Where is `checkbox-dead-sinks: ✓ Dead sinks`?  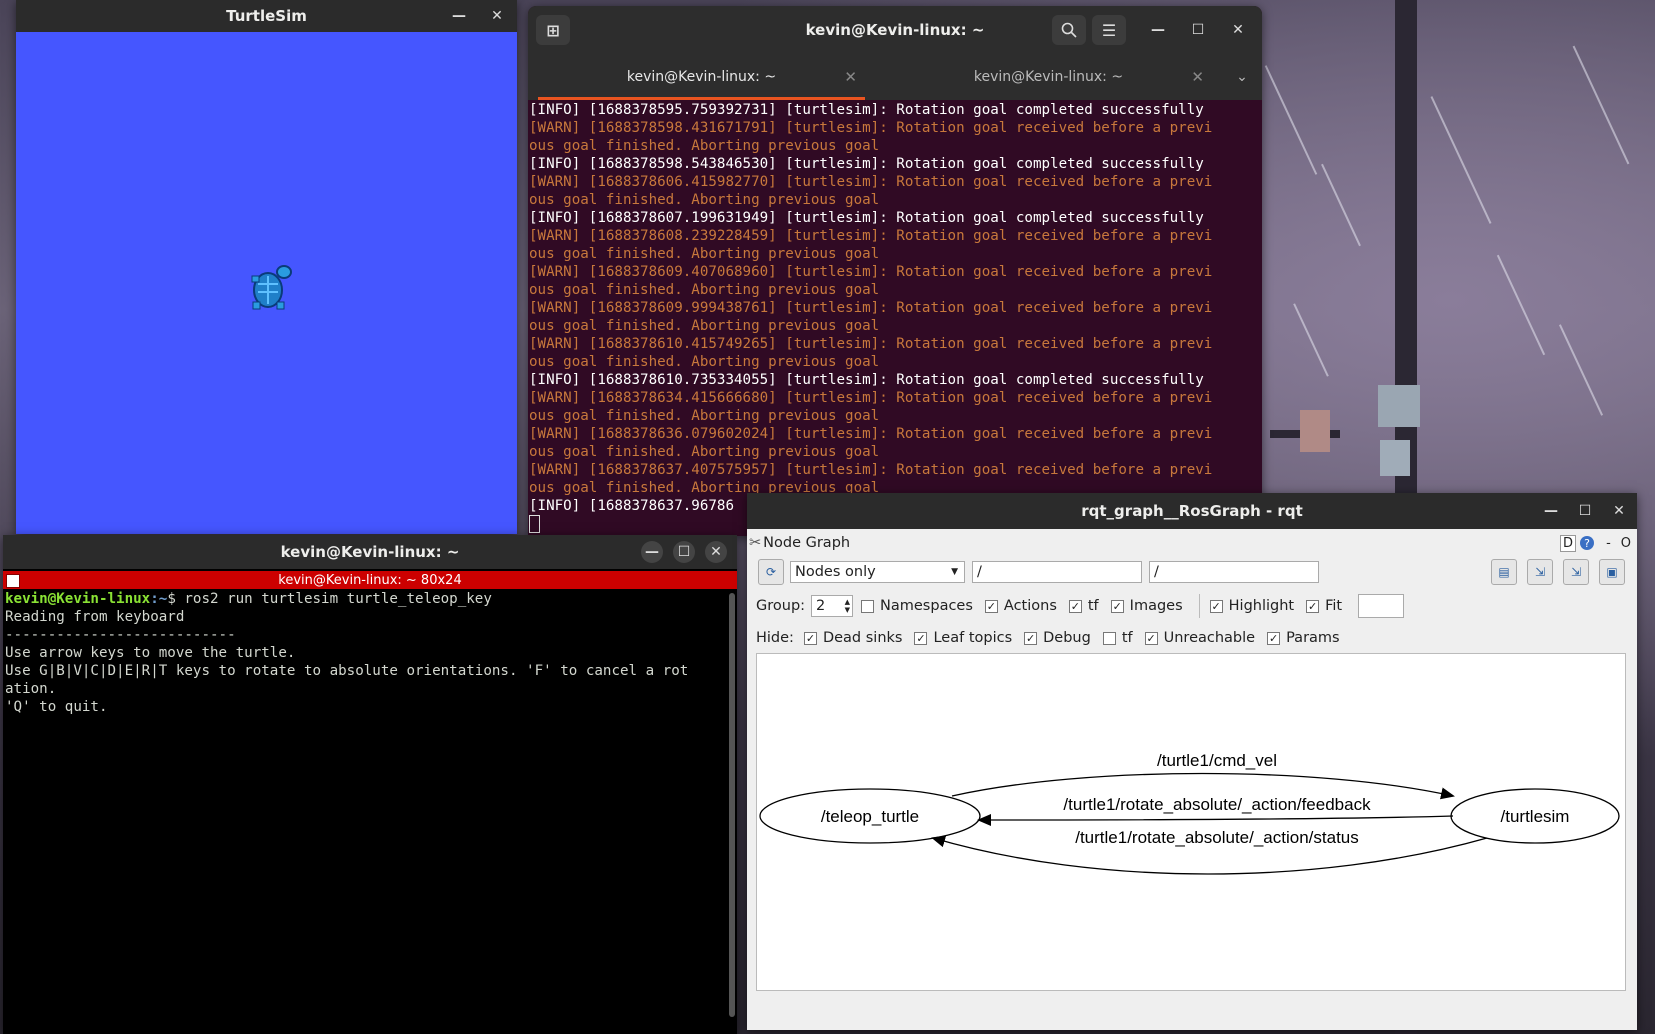
checkbox-dead-sinks: ✓ Dead sinks is located at coordinates (852, 638).